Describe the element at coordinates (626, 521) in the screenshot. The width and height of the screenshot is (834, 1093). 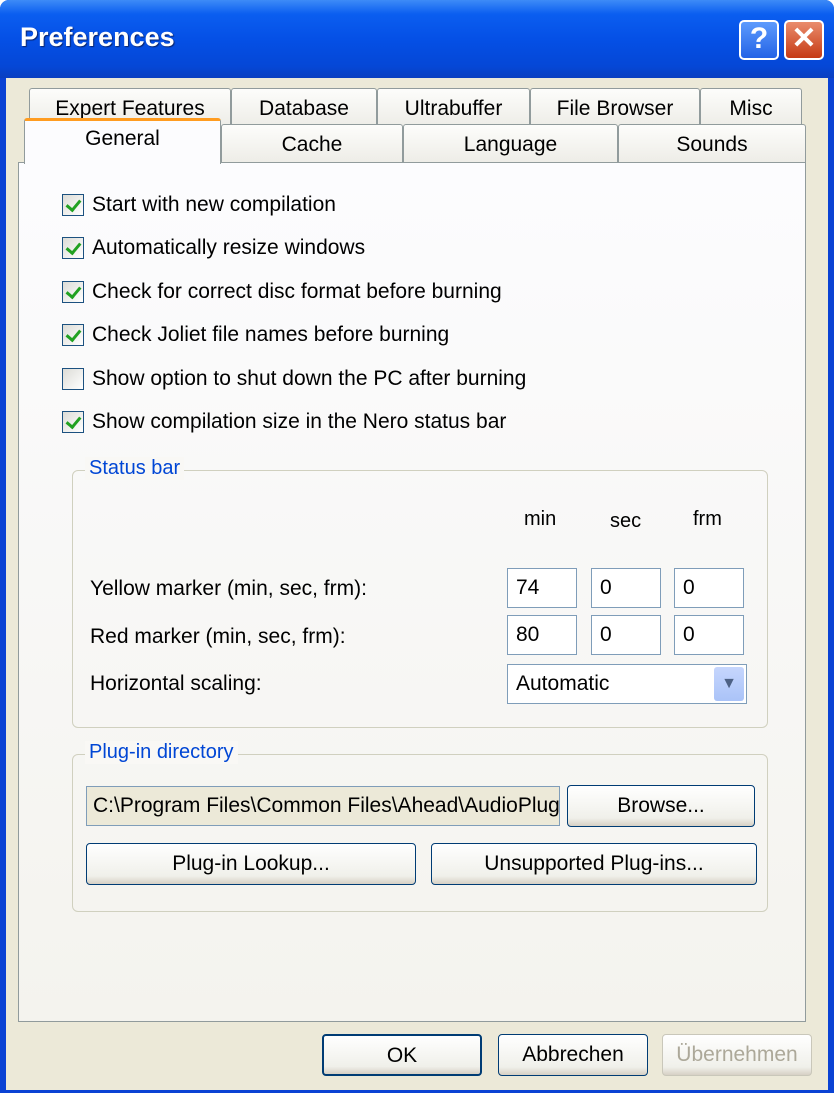
I see `column-sec: sec` at that location.